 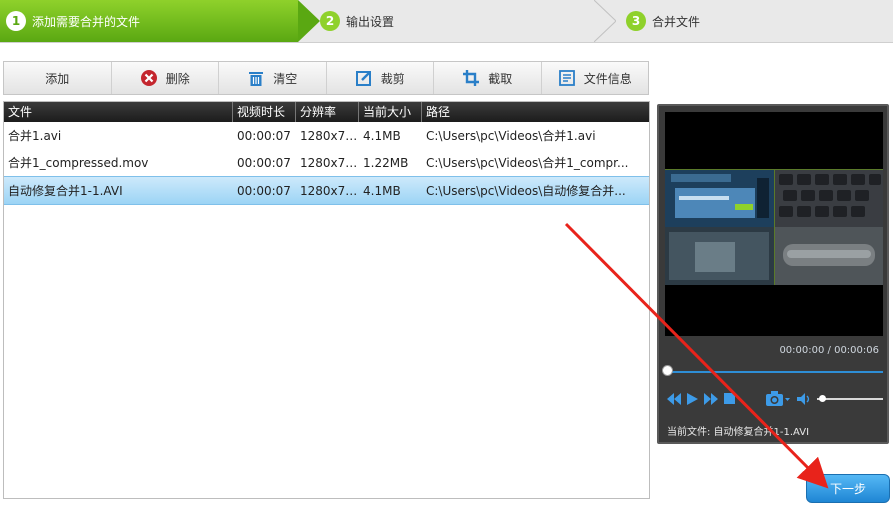 I want to click on video-screen, so click(x=774, y=224).